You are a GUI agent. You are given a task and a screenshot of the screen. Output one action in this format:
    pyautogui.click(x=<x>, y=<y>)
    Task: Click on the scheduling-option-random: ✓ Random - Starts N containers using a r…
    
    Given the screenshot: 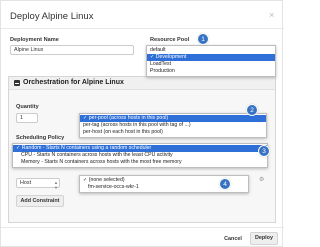 What is the action you would take?
    pyautogui.click(x=140, y=148)
    